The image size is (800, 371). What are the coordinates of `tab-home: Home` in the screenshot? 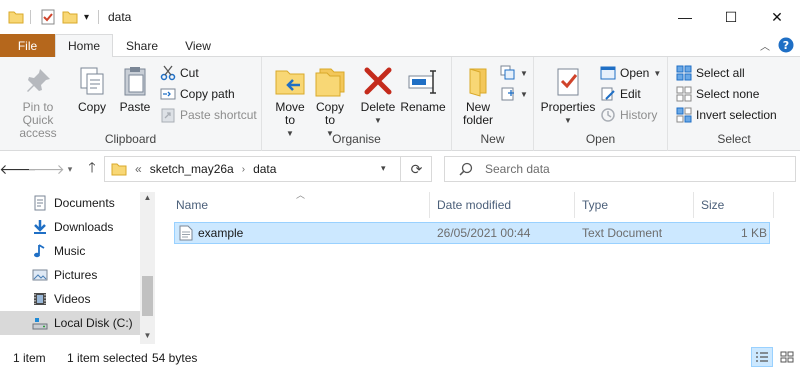 It's located at (84, 46).